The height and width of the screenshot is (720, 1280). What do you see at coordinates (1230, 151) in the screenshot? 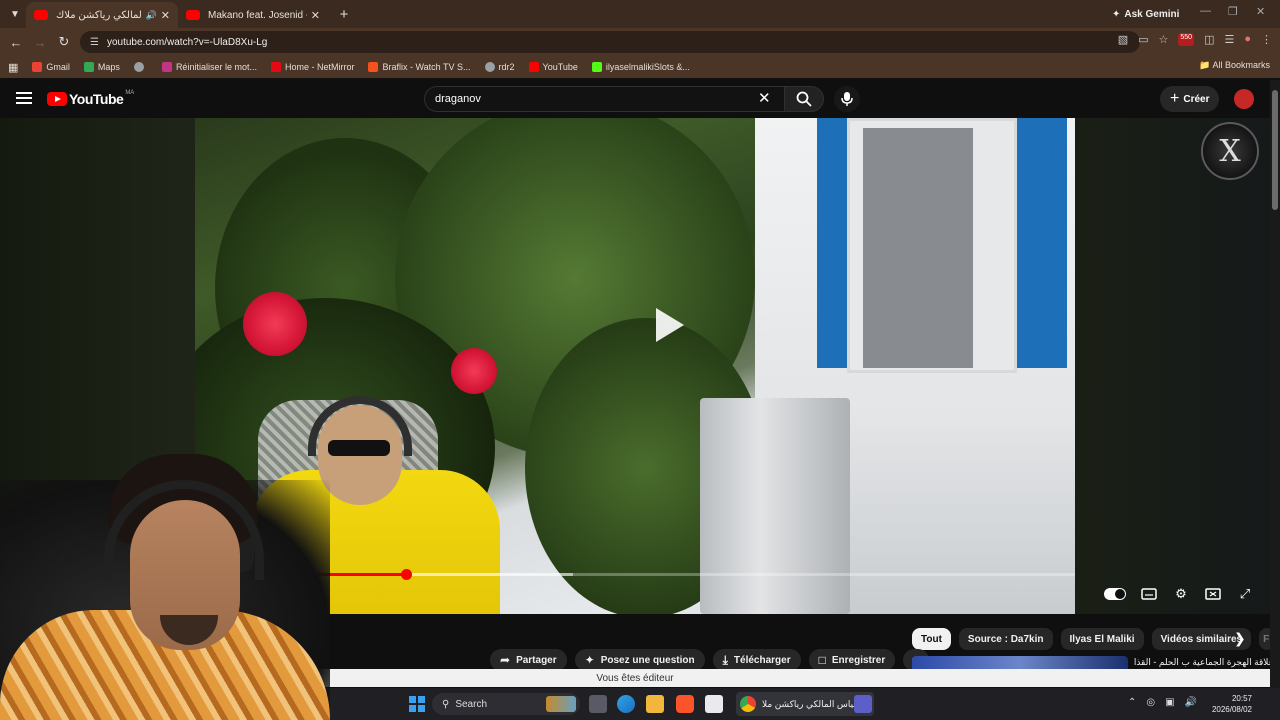
I see `channel-watermark-logo: X` at bounding box center [1230, 151].